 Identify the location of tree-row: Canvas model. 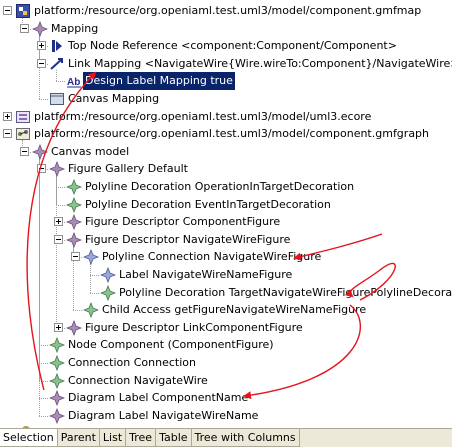
(226, 152).